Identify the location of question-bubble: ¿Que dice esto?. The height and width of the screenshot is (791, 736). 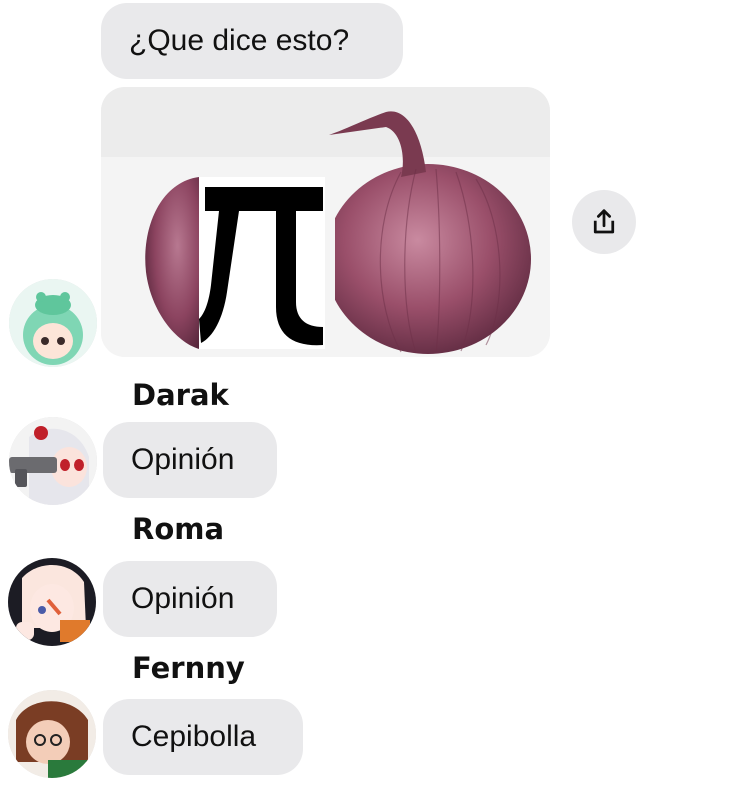
(252, 41).